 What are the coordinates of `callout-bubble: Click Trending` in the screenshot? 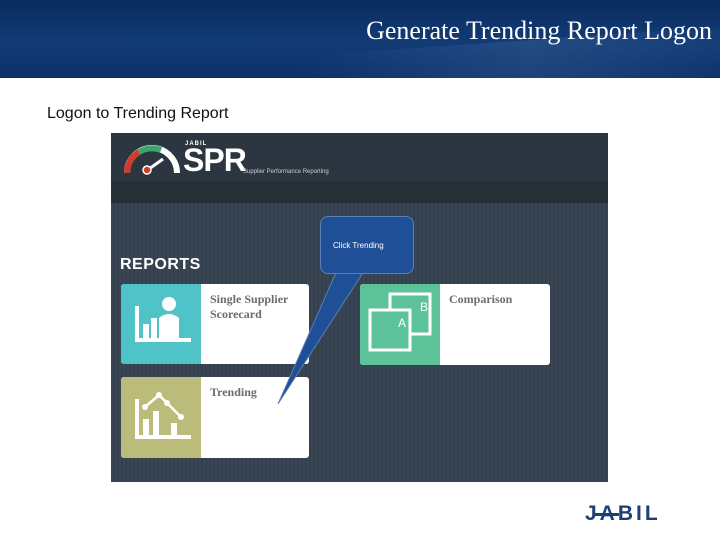 It's located at (367, 245).